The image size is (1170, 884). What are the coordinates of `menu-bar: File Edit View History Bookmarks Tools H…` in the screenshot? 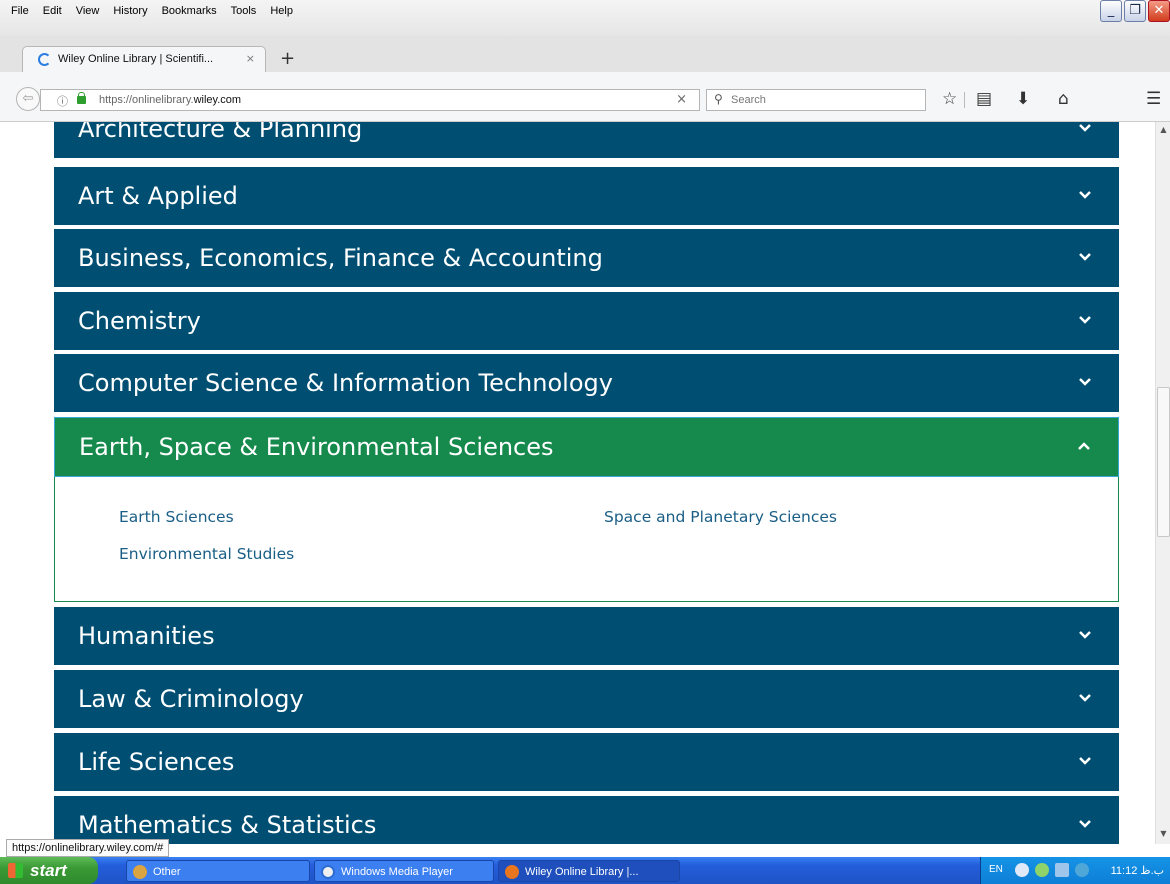 It's located at (585, 18).